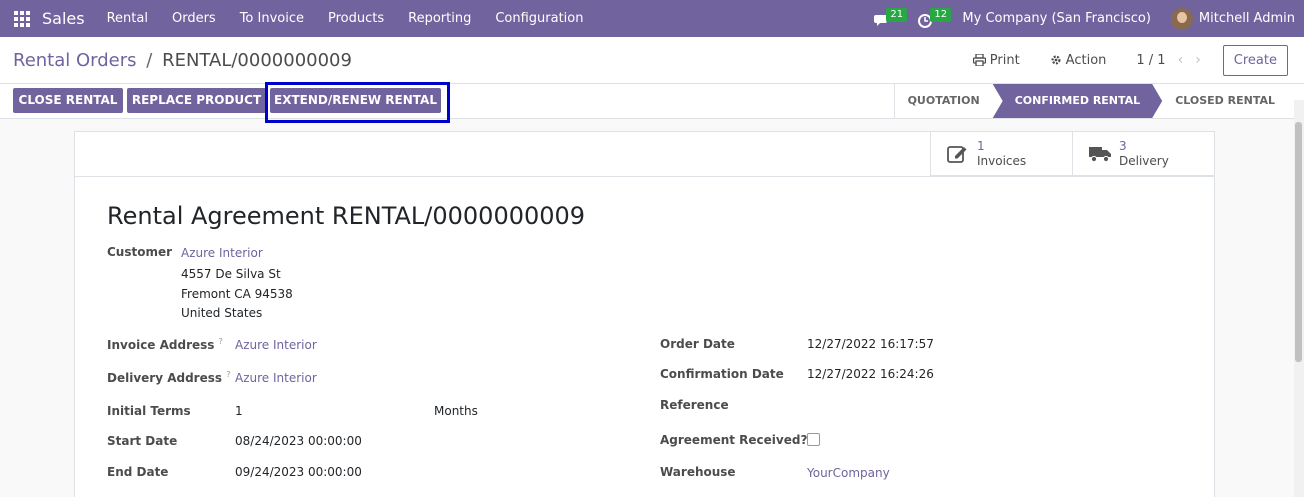  I want to click on menu-item-reporting: Reporting, so click(439, 18).